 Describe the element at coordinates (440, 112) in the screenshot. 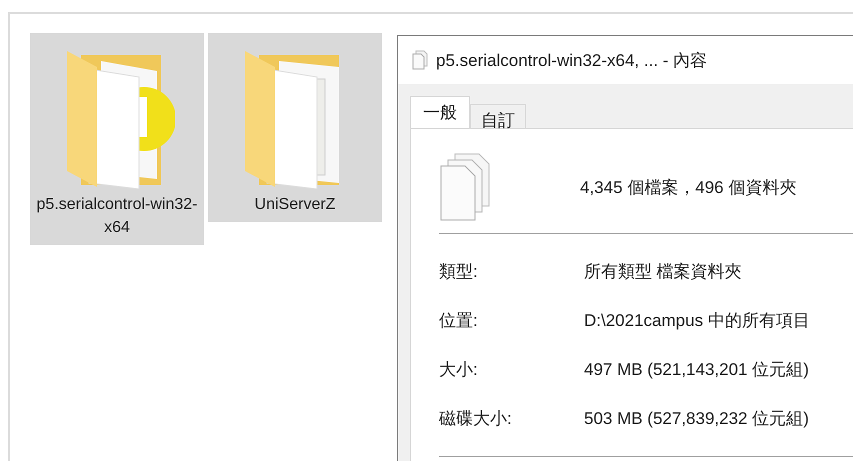

I see `tab: 一般` at that location.